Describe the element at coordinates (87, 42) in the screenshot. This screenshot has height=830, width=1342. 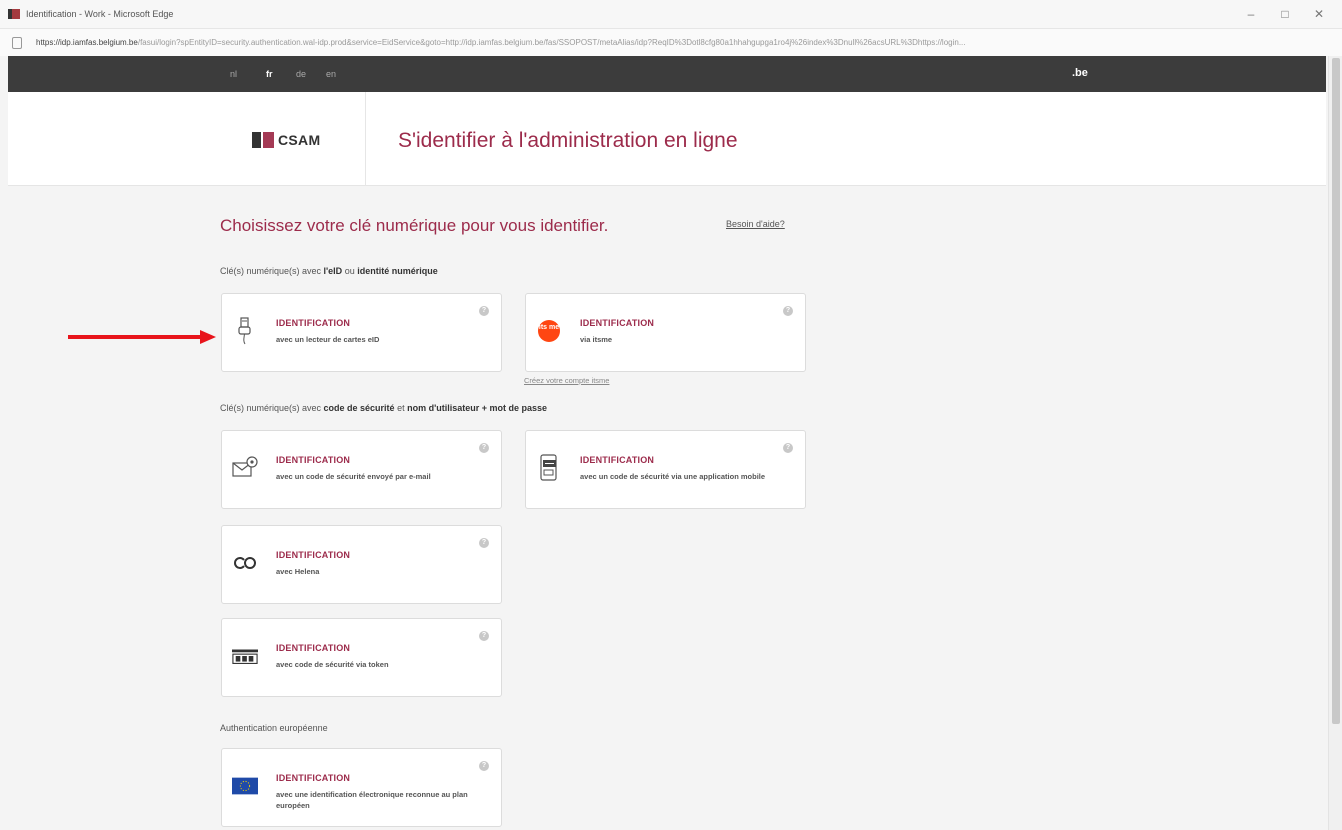
I see `url-host: https://idp.iamfas.belgium.be` at that location.